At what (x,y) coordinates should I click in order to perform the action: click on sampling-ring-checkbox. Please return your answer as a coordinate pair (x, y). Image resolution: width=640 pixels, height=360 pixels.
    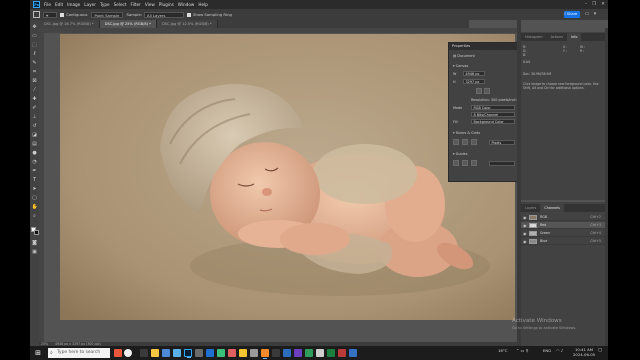
    Looking at the image, I should click on (188, 14).